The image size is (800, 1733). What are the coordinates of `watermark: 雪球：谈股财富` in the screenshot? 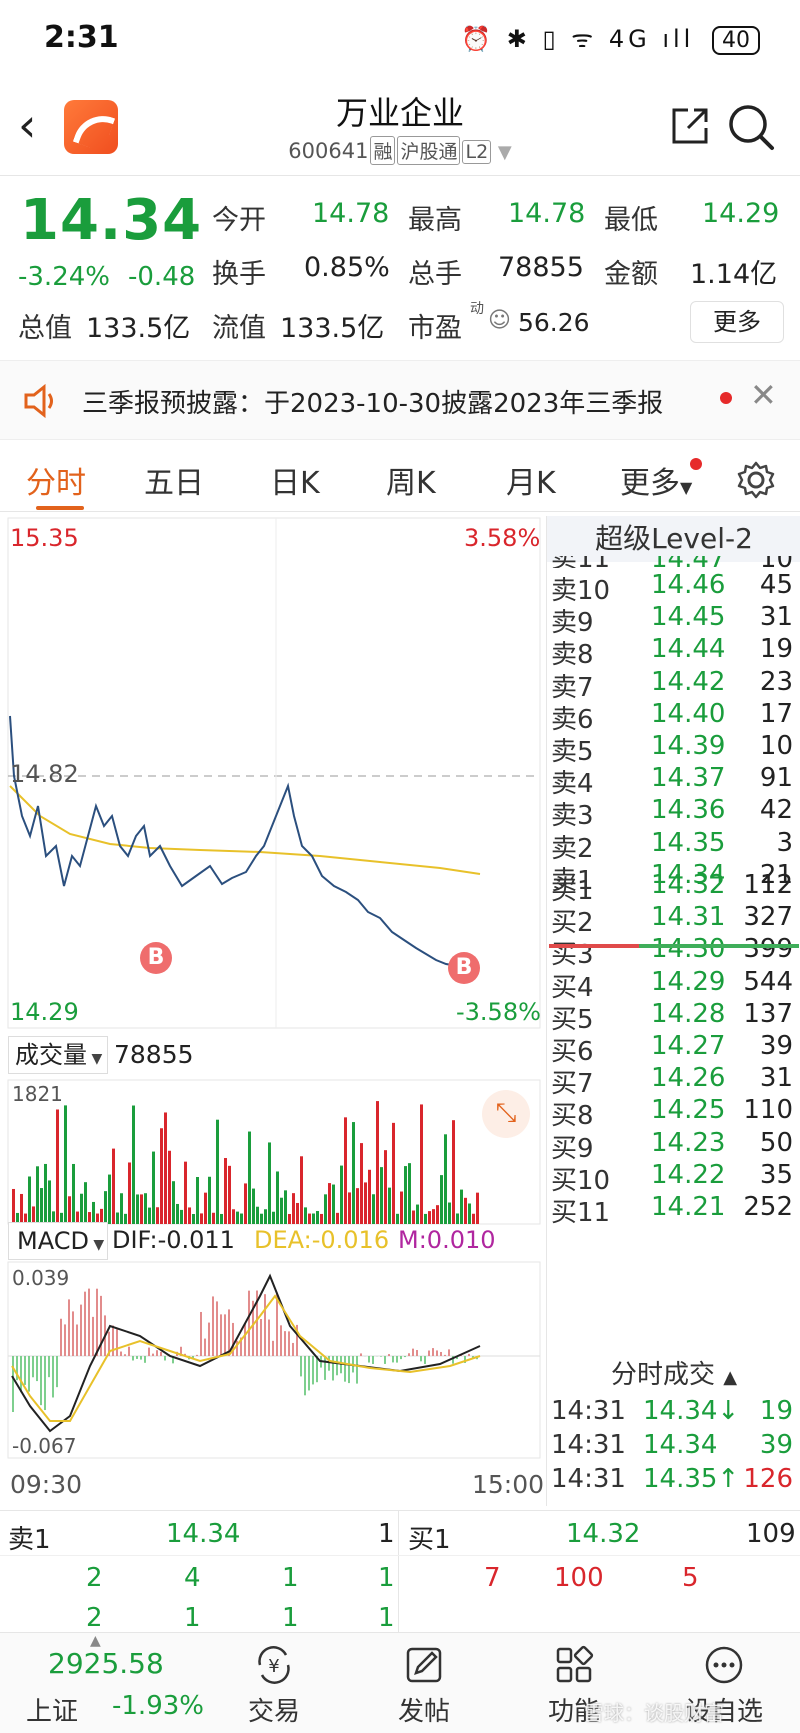 It's located at (654, 1713).